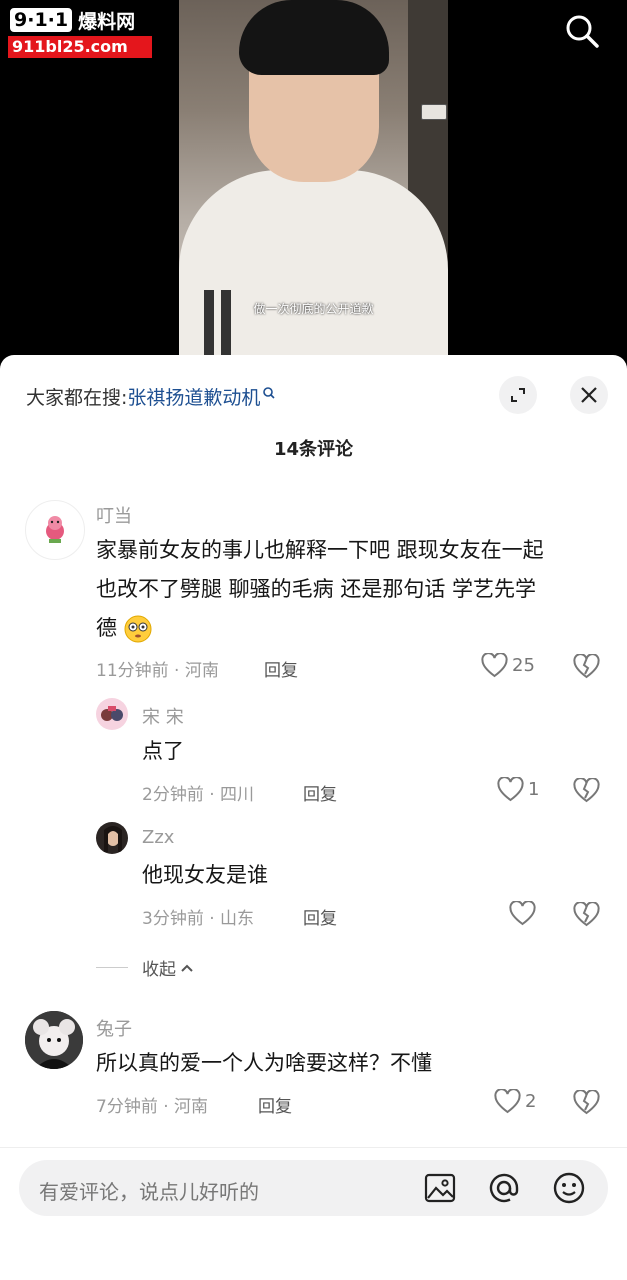 The height and width of the screenshot is (1280, 627). Describe the element at coordinates (320, 550) in the screenshot. I see `comment-text-line: 家暴前女友的事儿也解释一下吧 跟现女友在一起` at that location.